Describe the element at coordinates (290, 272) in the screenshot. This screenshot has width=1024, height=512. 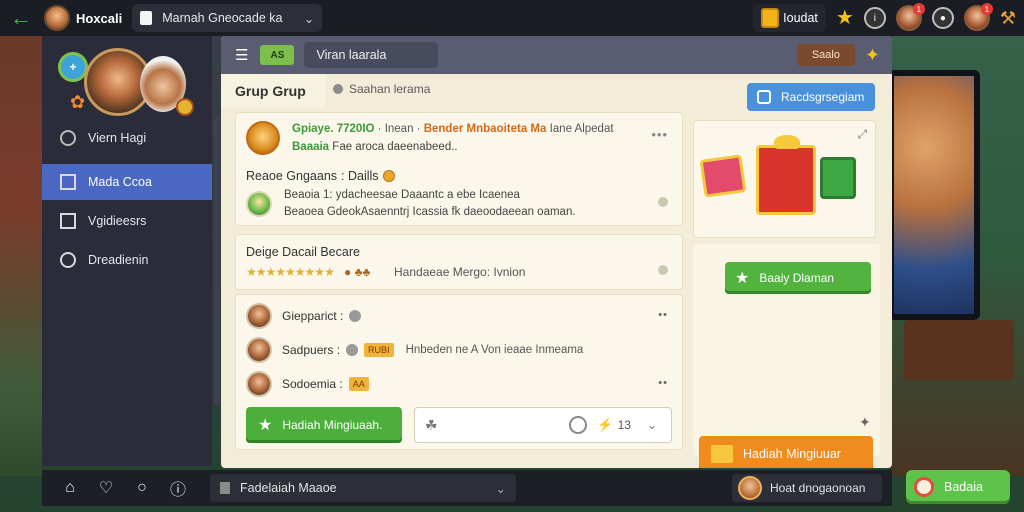
I see `rating-stars-icon: ★★★★★★★★★` at that location.